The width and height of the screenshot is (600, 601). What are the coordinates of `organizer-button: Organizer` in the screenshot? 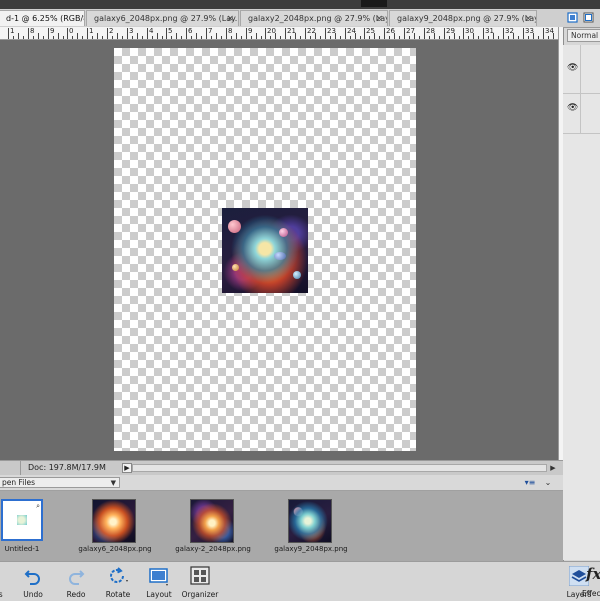 It's located at (200, 582).